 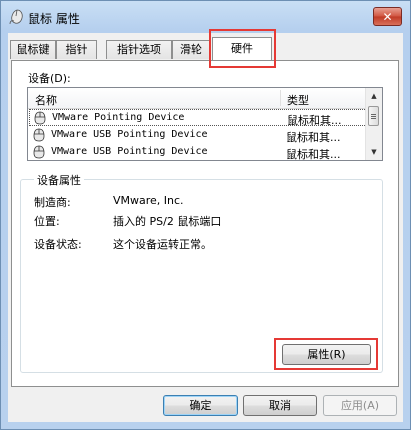 What do you see at coordinates (16, 17) in the screenshot?
I see `mouse-icon` at bounding box center [16, 17].